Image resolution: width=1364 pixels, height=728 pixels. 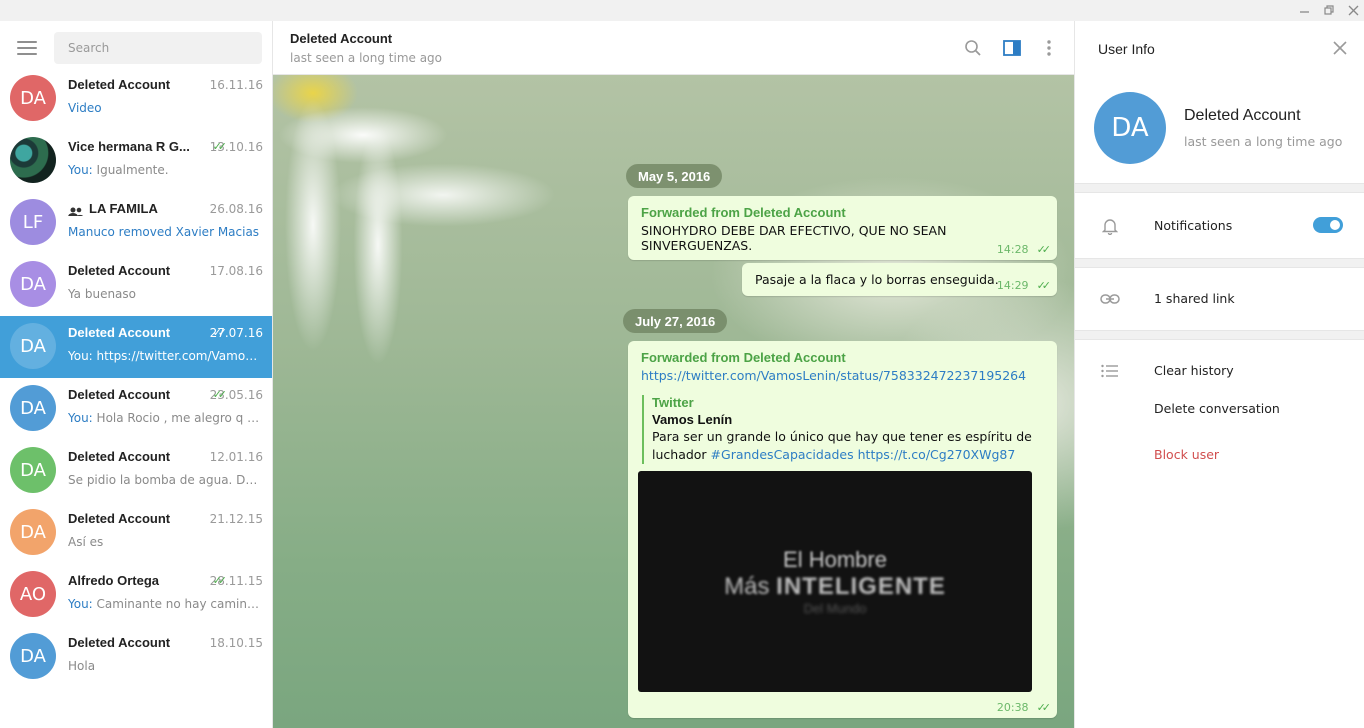 I want to click on chat-list-header, so click(x=136, y=47).